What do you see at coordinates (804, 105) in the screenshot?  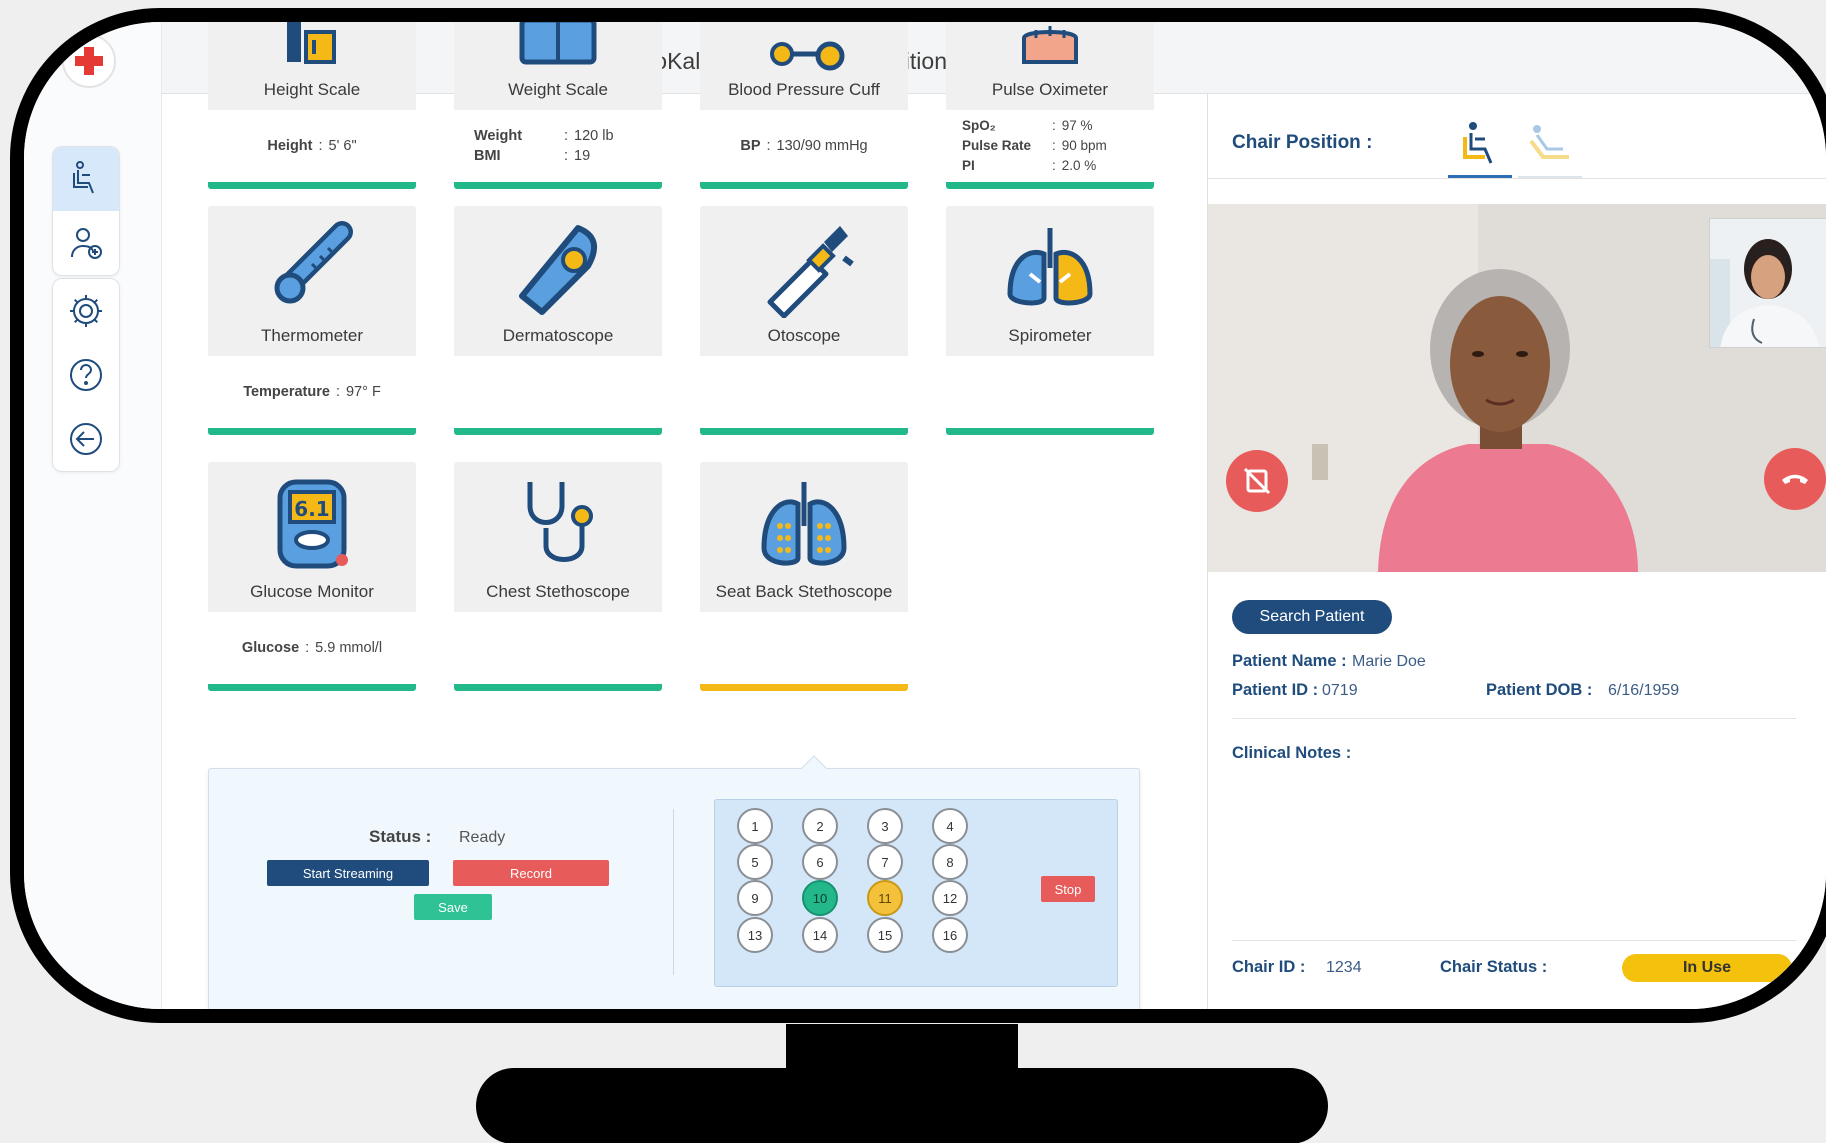 I see `device-card-blood-pressure-cuff: Blood Pressure Cuff BP:130/90 mmHg` at bounding box center [804, 105].